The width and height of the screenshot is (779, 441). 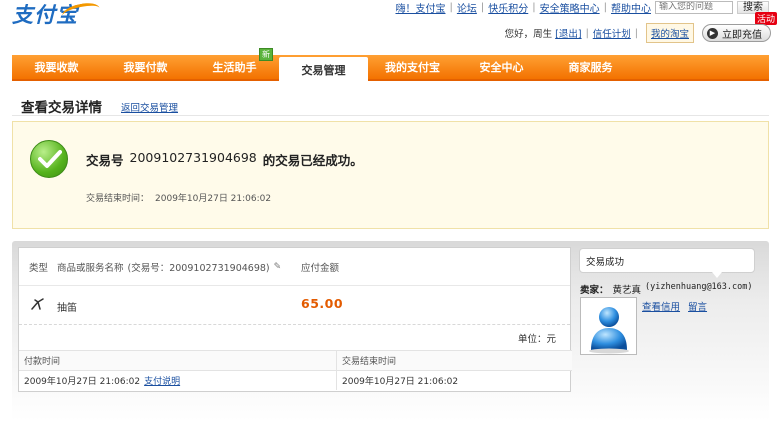 What do you see at coordinates (467, 7) in the screenshot?
I see `top-link-forum: 论坛` at bounding box center [467, 7].